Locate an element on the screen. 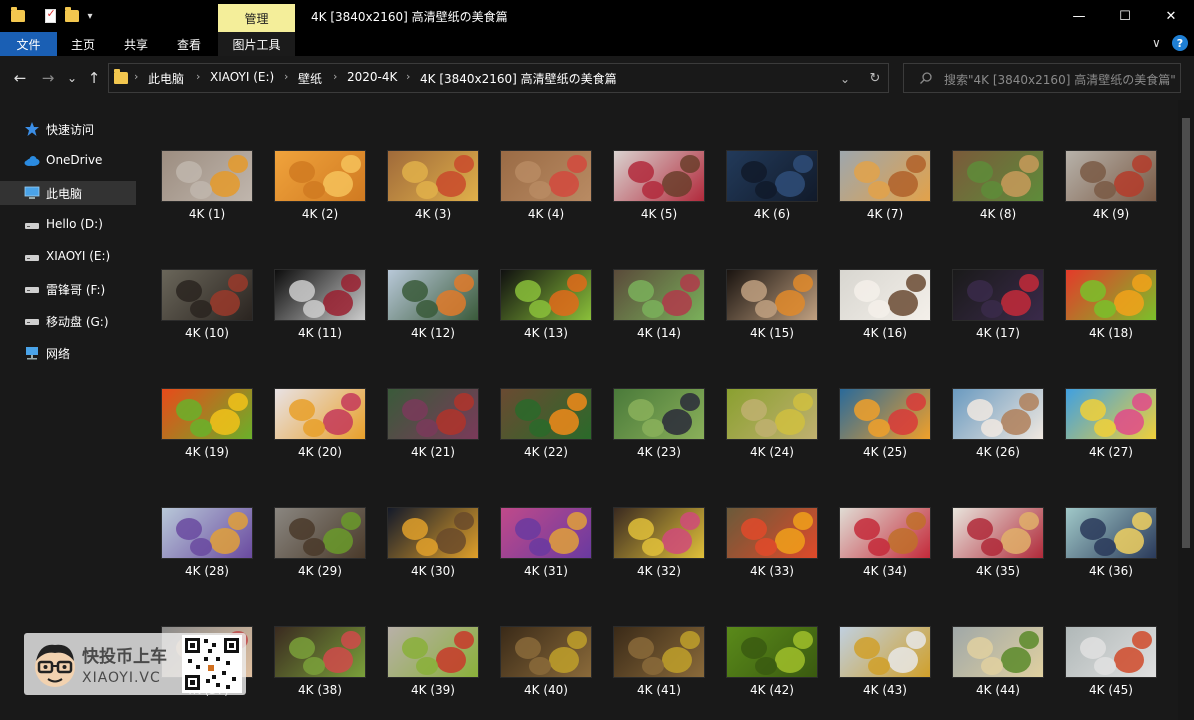 This screenshot has height=720, width=1194. close-button: ✕ is located at coordinates (1171, 16).